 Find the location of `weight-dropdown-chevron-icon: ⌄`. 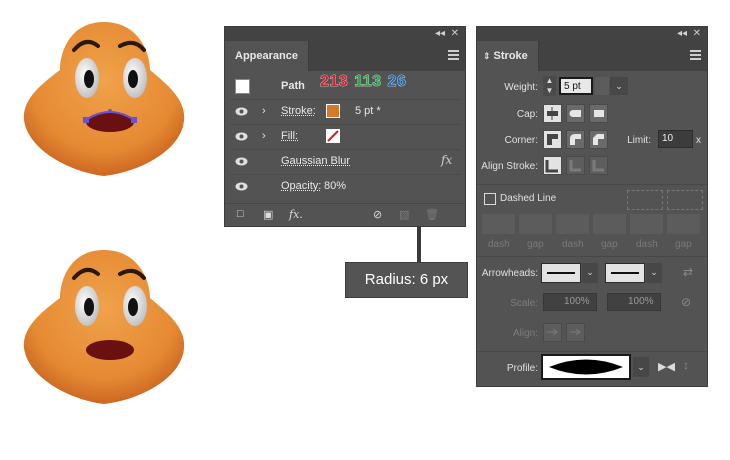

weight-dropdown-chevron-icon: ⌄ is located at coordinates (619, 86).